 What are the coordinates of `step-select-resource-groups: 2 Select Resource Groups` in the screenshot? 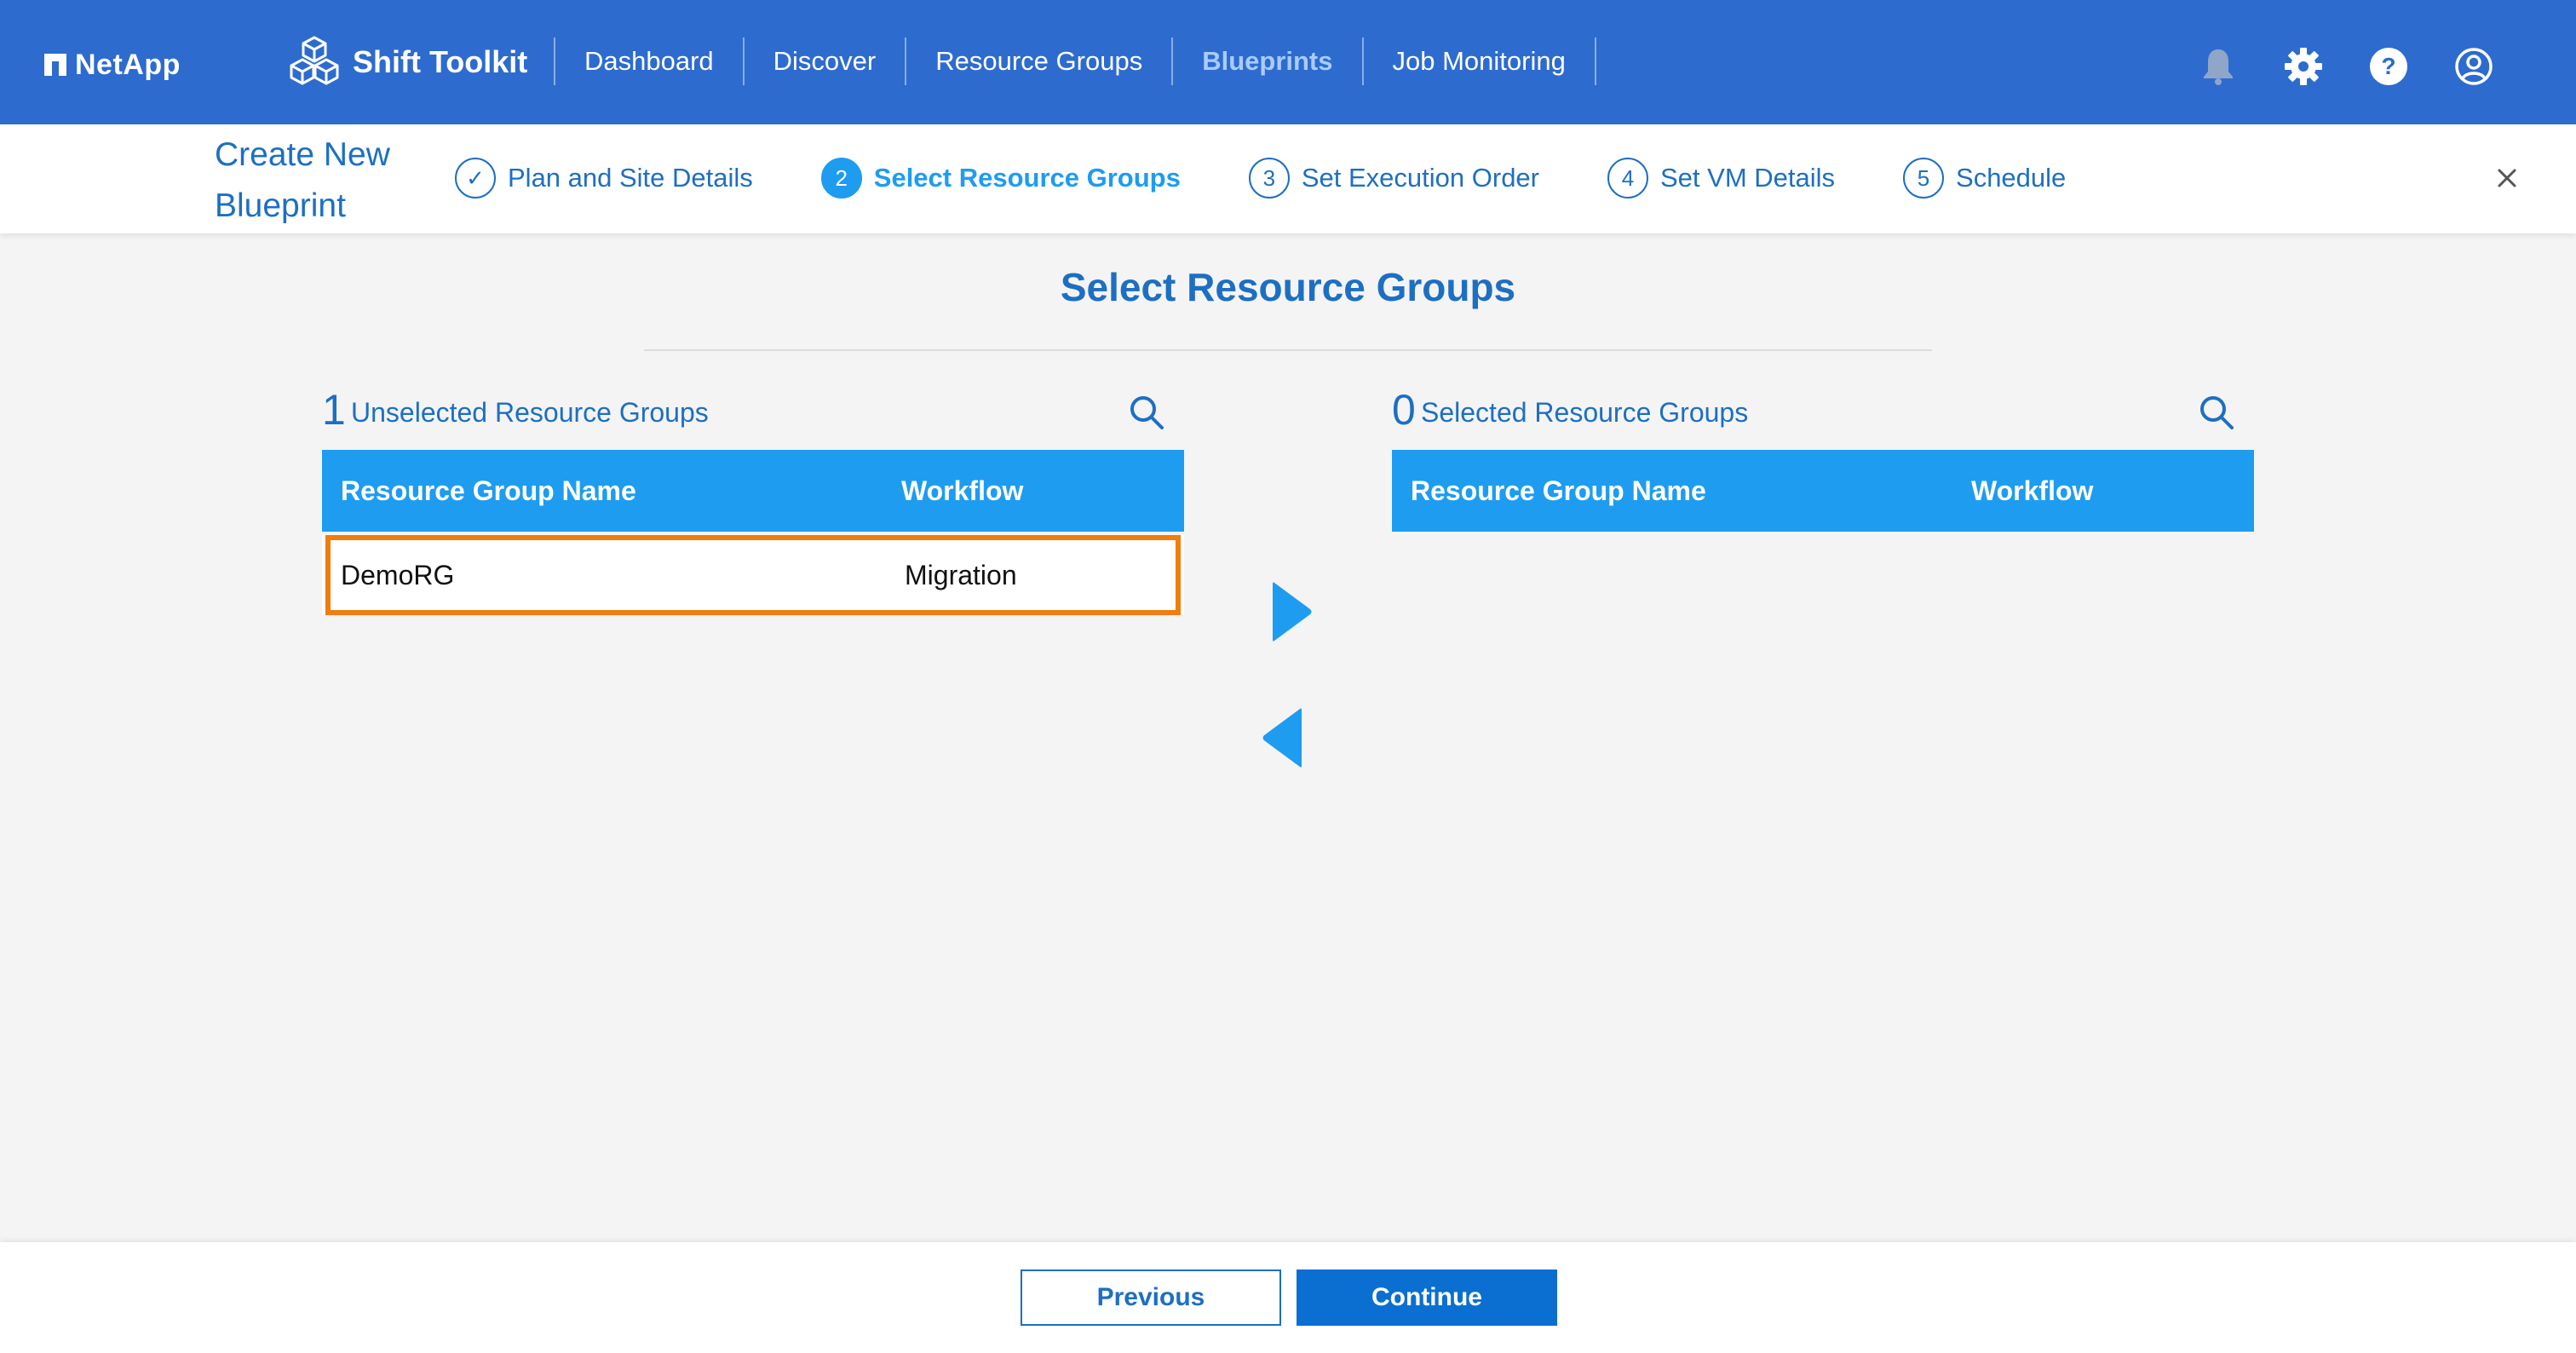 It's located at (1000, 178).